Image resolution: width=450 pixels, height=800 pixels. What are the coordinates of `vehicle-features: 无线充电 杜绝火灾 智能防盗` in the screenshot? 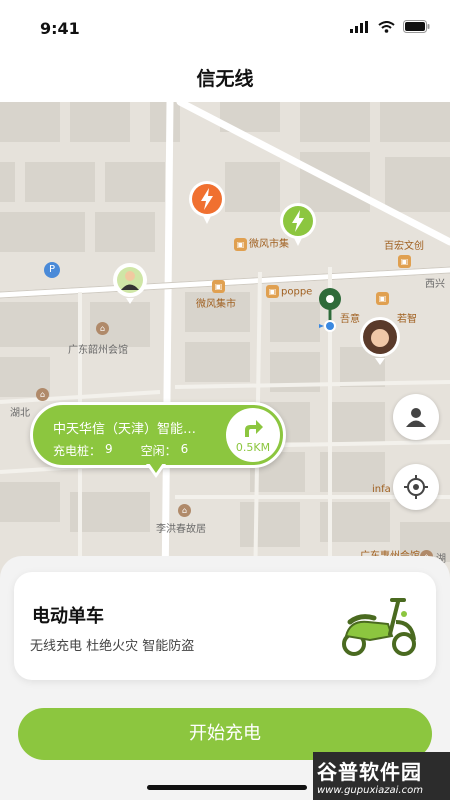 It's located at (112, 646).